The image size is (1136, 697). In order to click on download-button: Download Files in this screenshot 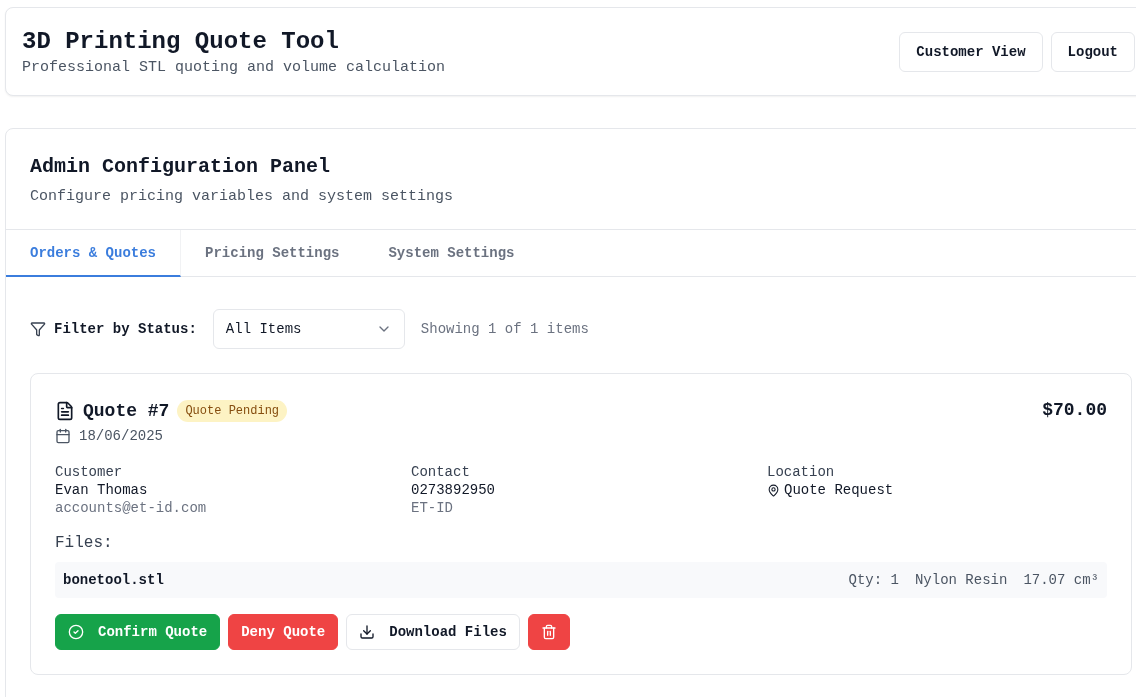, I will do `click(433, 632)`.